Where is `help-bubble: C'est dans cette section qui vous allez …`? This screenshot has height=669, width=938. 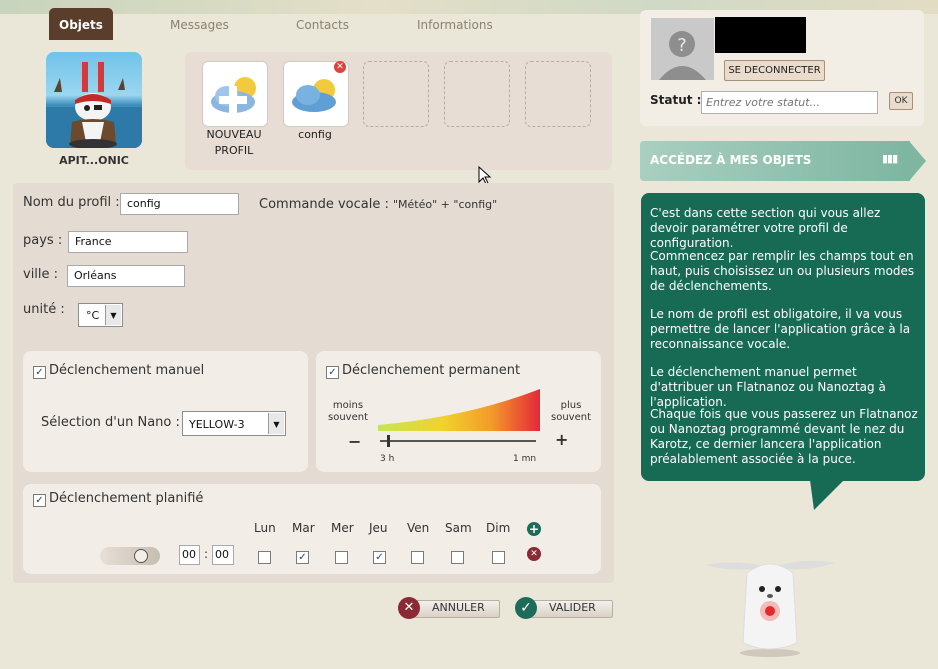 help-bubble: C'est dans cette section qui vous allez … is located at coordinates (783, 337).